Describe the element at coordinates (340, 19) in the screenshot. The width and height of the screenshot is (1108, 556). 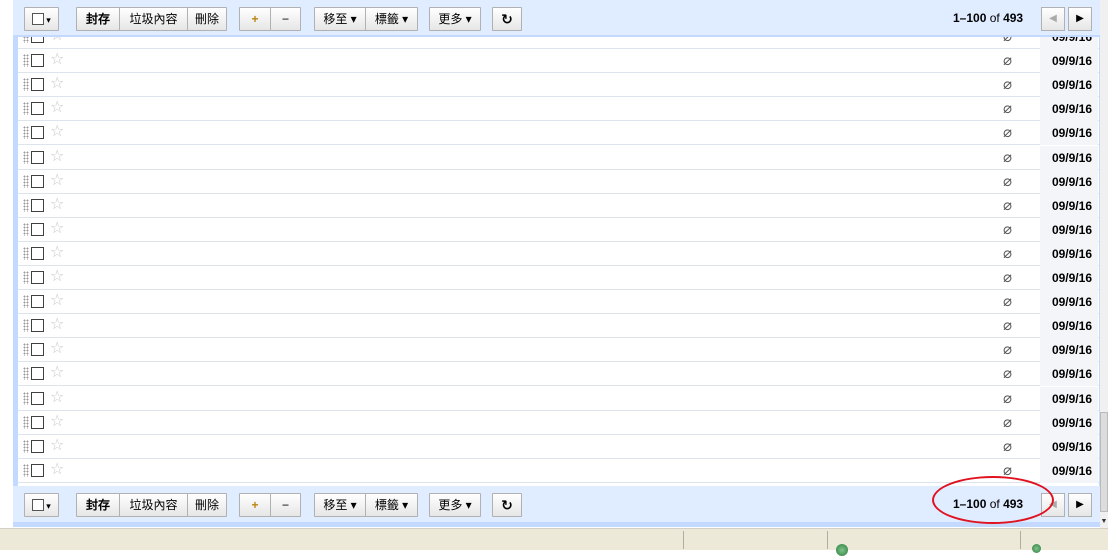
I see `move-to-button: 移至 ▾` at that location.